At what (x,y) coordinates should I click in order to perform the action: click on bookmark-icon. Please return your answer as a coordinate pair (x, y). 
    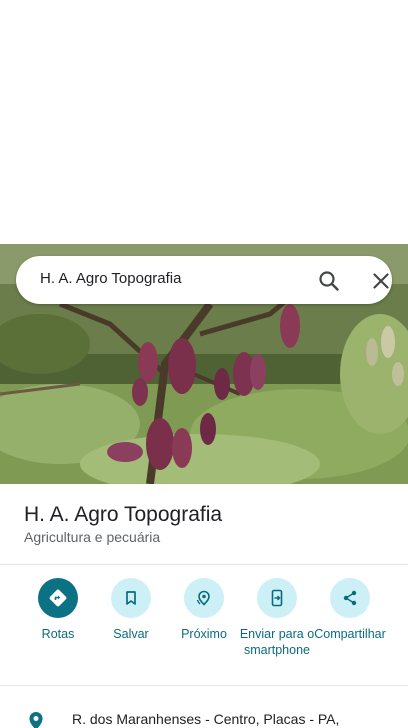
    Looking at the image, I should click on (131, 598).